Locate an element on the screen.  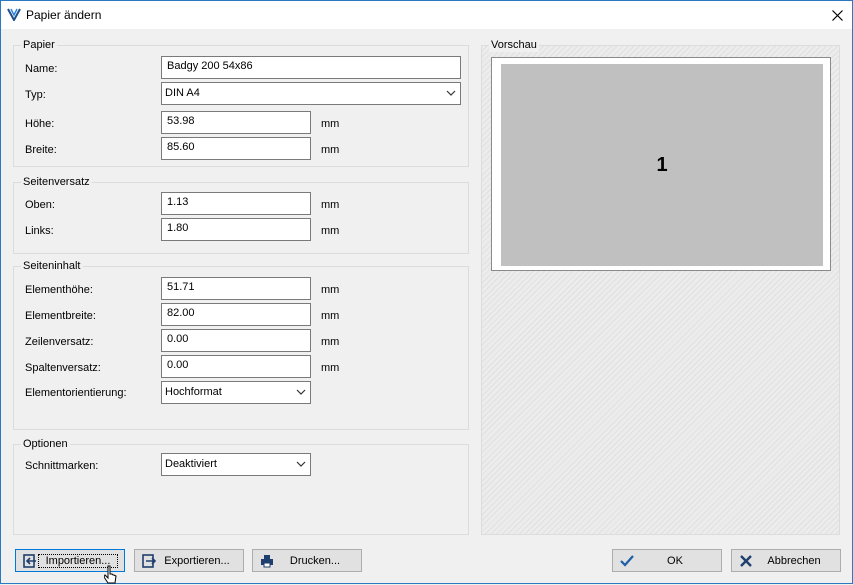
elementbreite-unit: mm is located at coordinates (330, 316).